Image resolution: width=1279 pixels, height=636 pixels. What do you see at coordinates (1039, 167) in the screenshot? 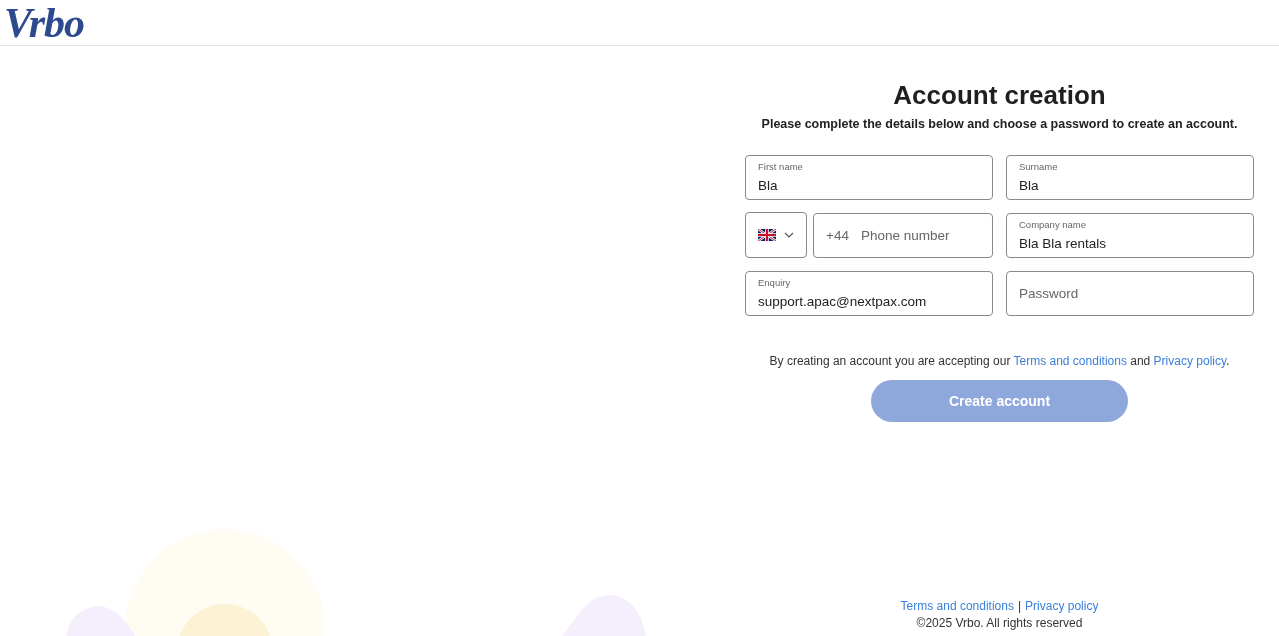
I see `field-label: Surname` at bounding box center [1039, 167].